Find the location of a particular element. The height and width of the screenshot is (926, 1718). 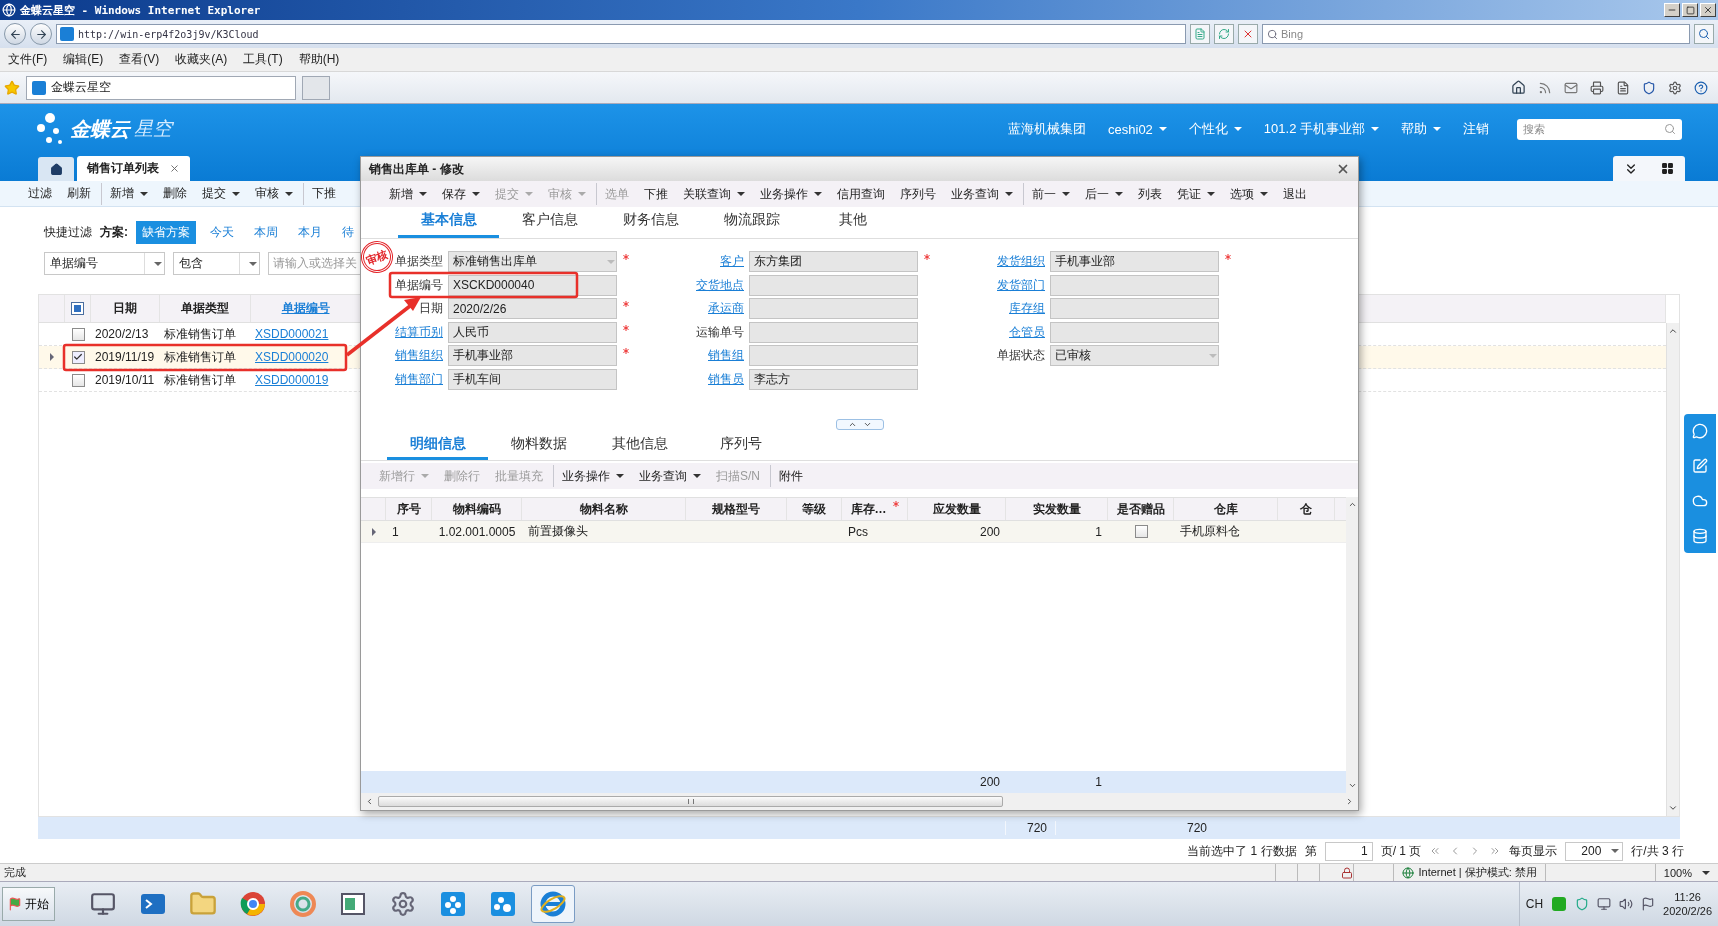

forward-button is located at coordinates (41, 34).